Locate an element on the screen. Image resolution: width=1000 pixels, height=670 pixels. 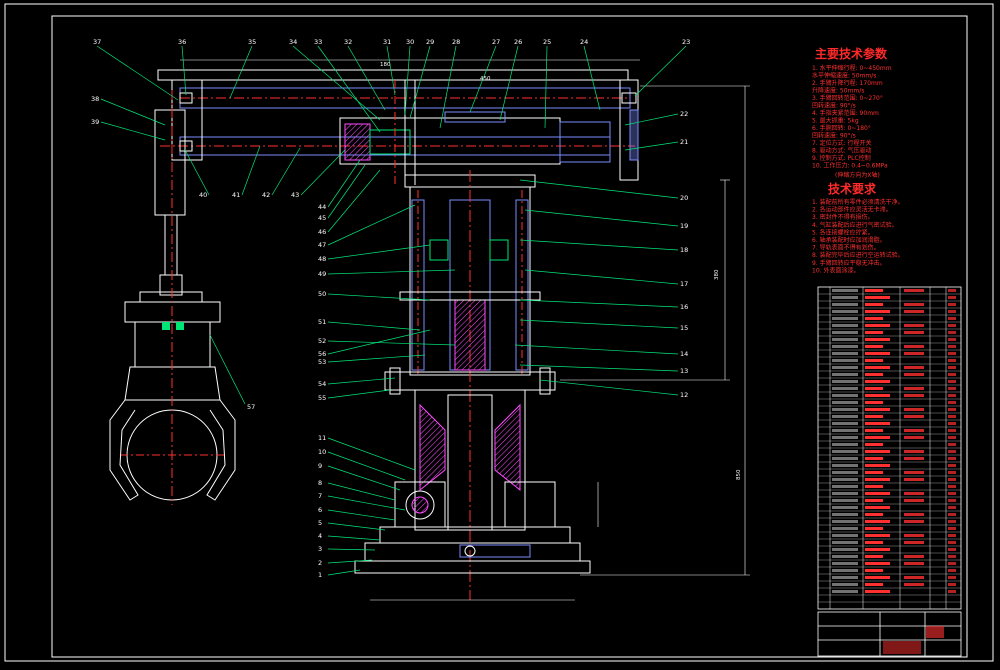
gripper-assembly is located at coordinates (172, 297).